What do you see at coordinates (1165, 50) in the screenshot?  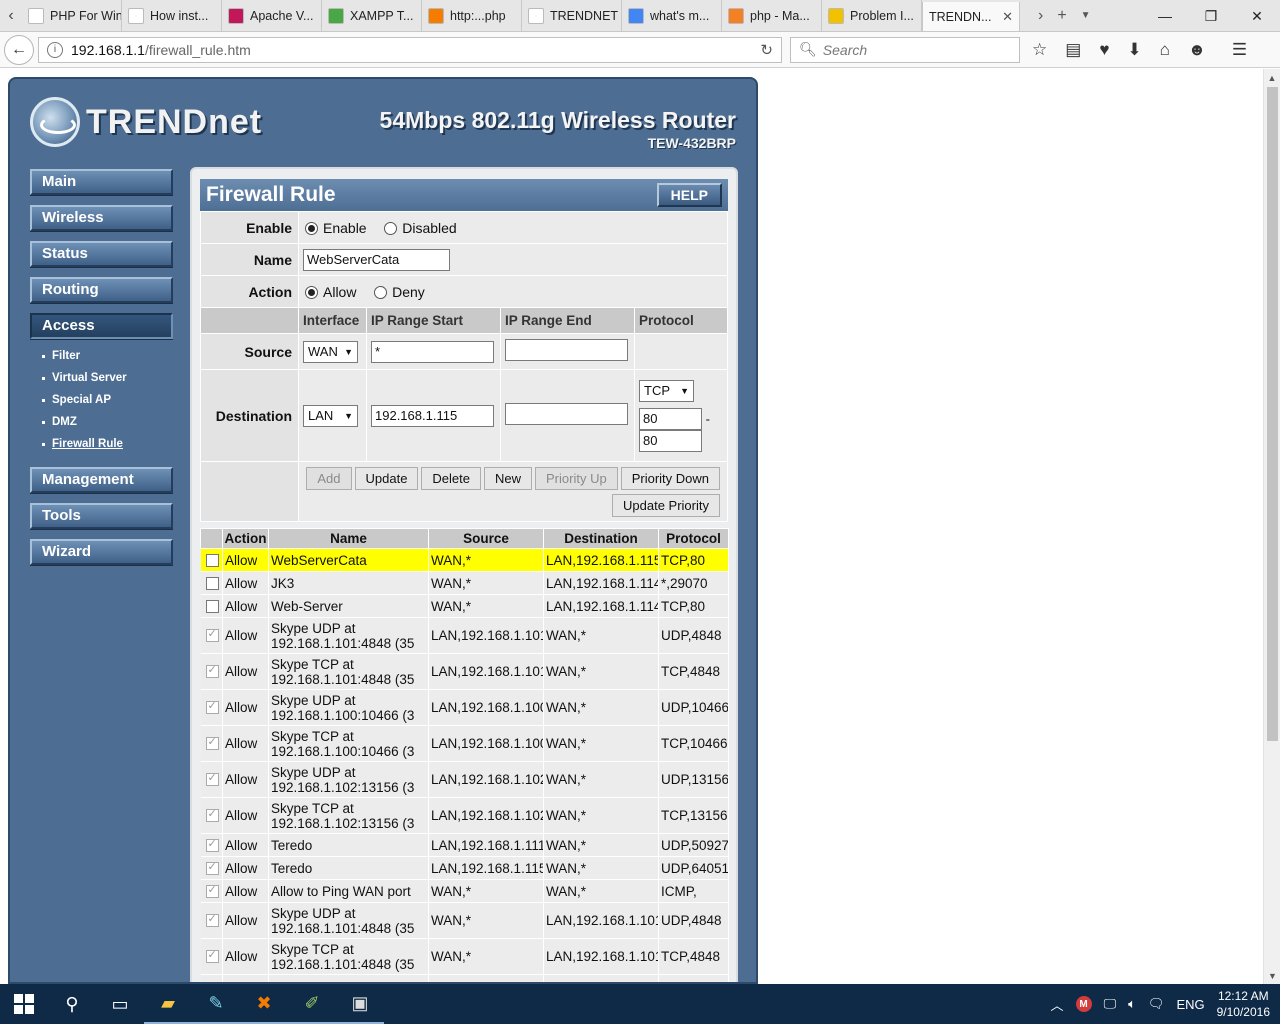 I see `home-icon: ⌂` at bounding box center [1165, 50].